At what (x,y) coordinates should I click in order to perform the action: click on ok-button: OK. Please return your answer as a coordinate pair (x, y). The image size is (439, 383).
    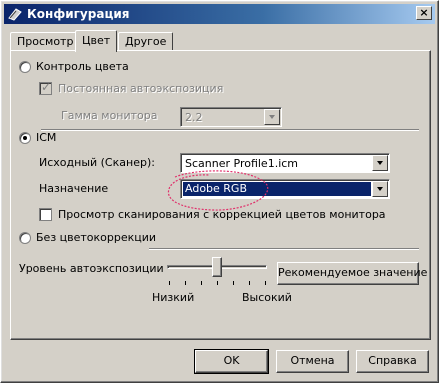
    Looking at the image, I should click on (231, 361).